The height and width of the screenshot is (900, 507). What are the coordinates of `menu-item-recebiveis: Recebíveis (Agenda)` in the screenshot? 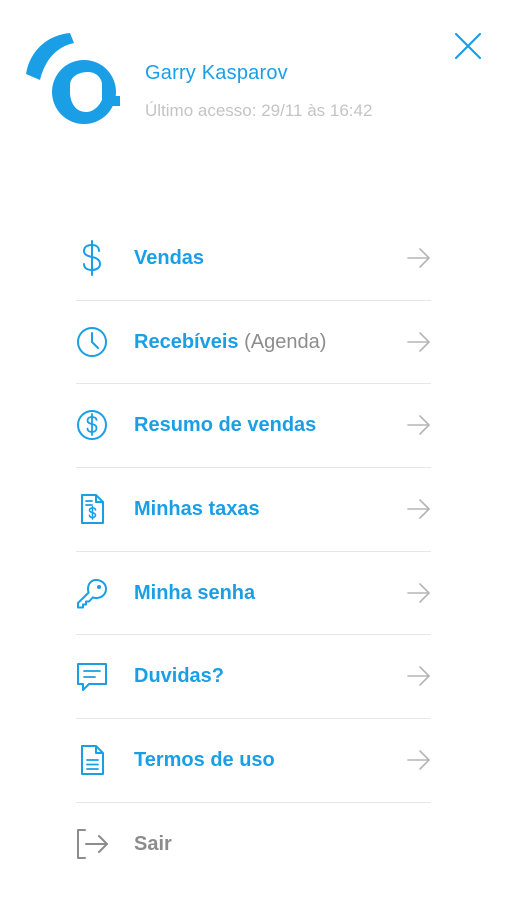 It's located at (253, 343).